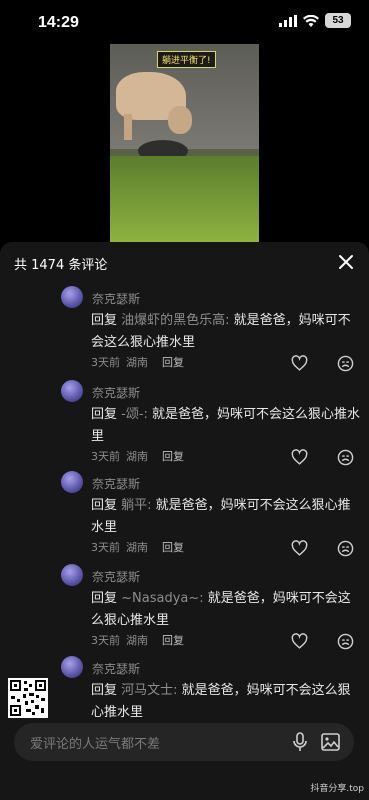 The image size is (369, 800). I want to click on comment-item: 奈克瑟斯 回复 躺平: 就是爸爸，妈咪可不会这么狠心推水里 3天前 湖南 回复, so click(184, 516).